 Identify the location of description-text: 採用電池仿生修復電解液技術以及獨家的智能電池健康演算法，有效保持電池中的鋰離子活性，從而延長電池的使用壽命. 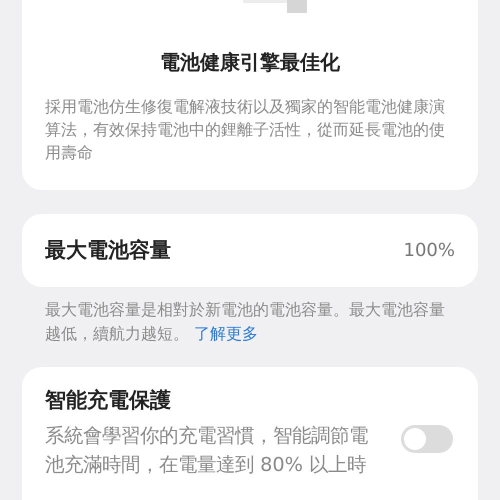
(245, 130).